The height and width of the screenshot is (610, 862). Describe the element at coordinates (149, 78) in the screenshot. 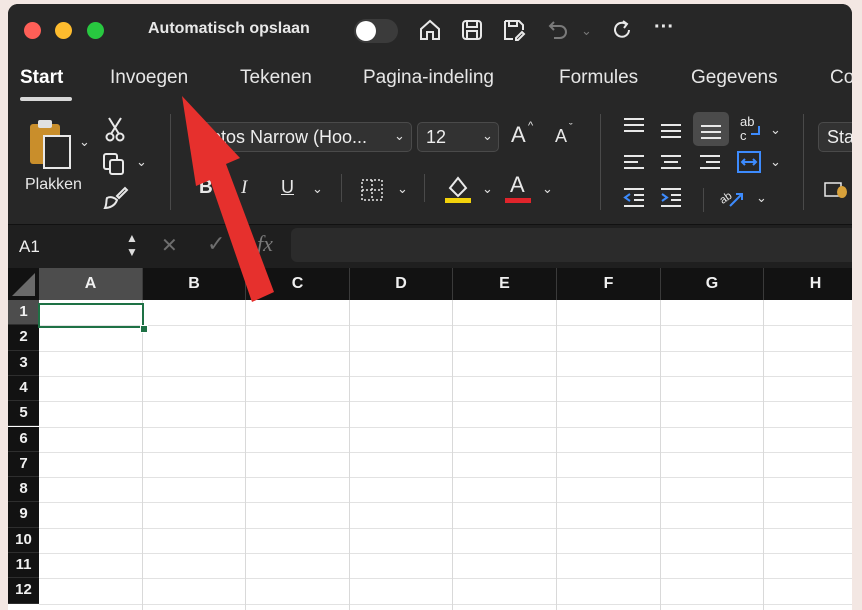

I see `tab-invoegen: Invoegen` at that location.